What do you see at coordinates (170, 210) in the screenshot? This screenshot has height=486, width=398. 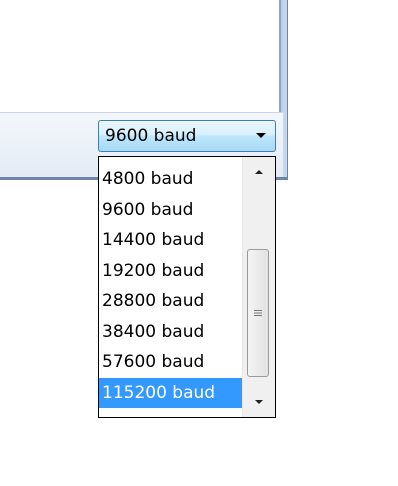 I see `list-item: 9600 baud` at bounding box center [170, 210].